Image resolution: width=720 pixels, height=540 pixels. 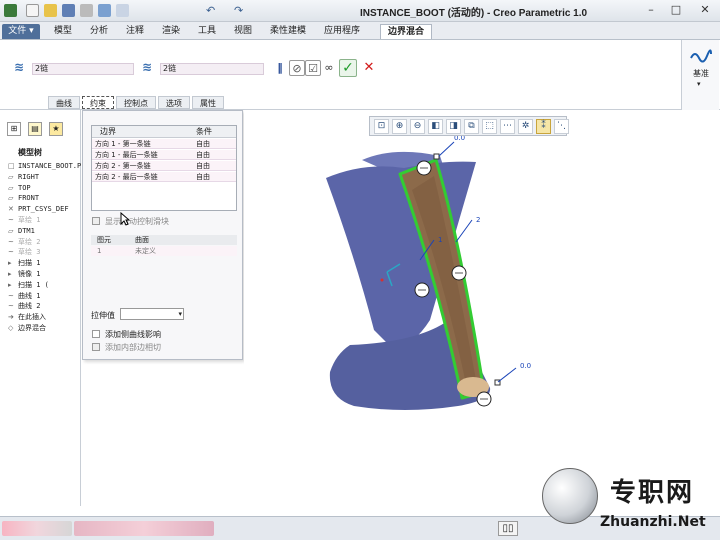 I want to click on spin-center-icon: ✲, so click(x=525, y=126).